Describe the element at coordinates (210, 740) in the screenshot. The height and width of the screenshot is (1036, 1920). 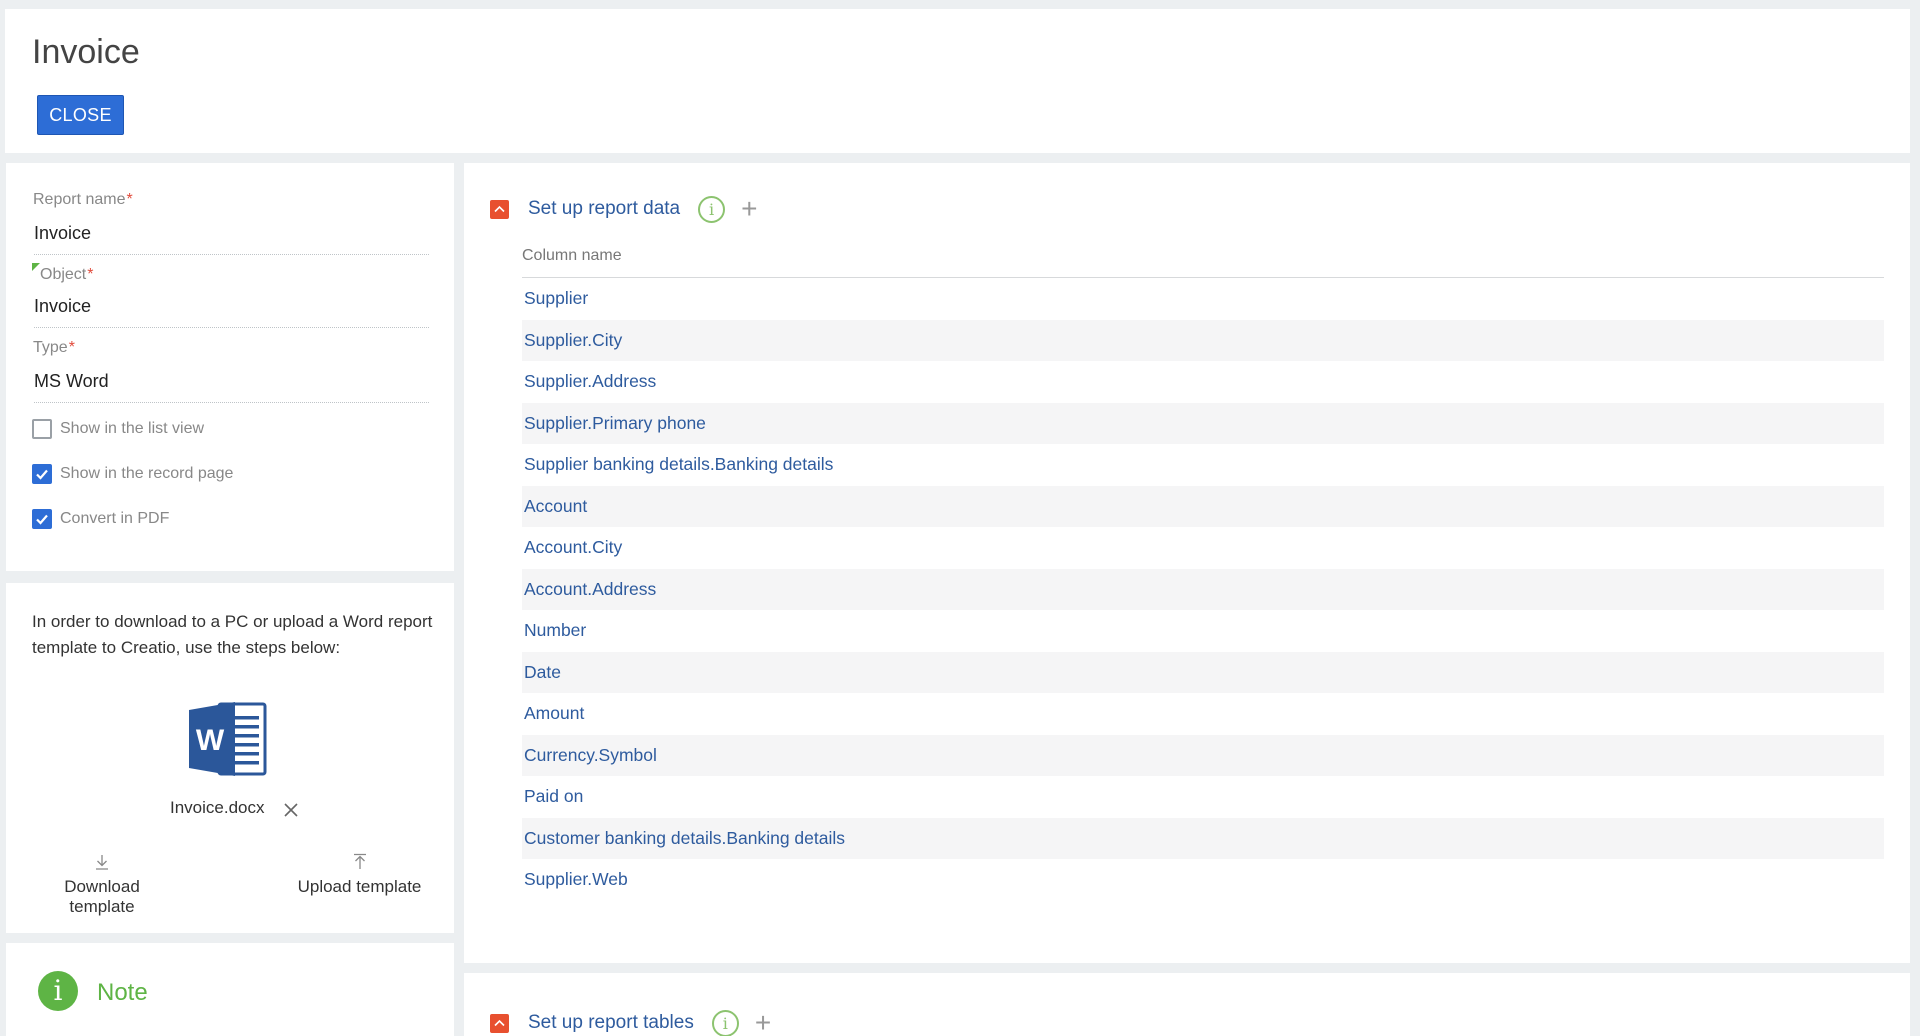
I see `svg-text: W` at that location.